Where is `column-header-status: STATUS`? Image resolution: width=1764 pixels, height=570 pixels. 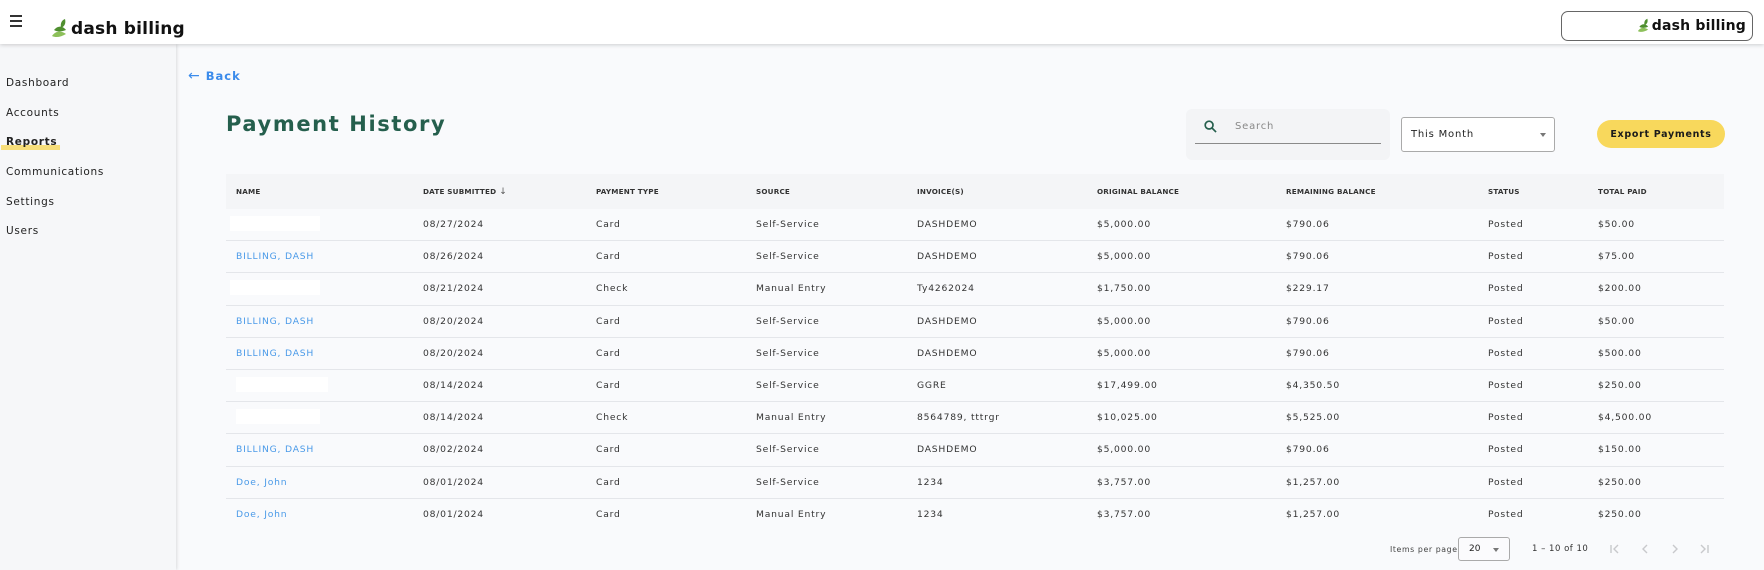 column-header-status: STATUS is located at coordinates (1504, 191).